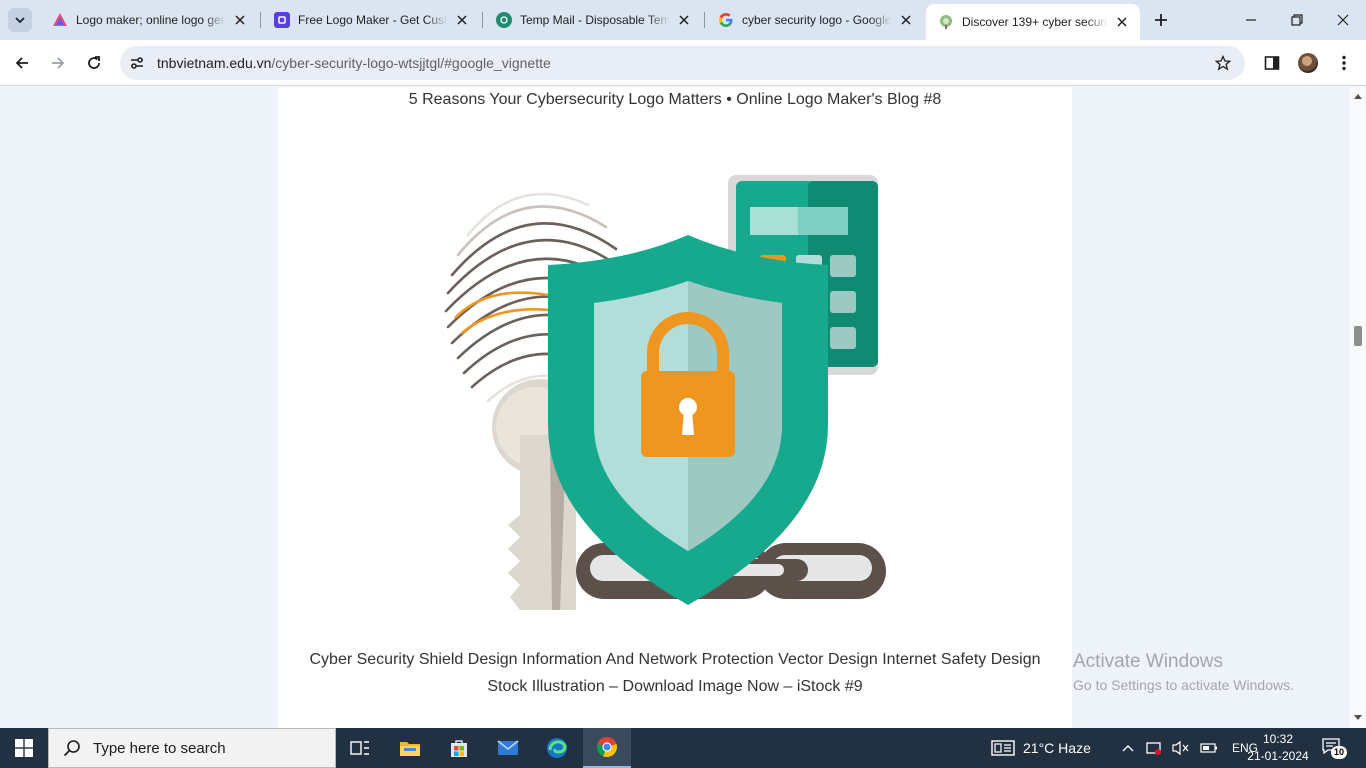  What do you see at coordinates (1278, 756) in the screenshot?
I see `clock-date: 21-01-2024` at bounding box center [1278, 756].